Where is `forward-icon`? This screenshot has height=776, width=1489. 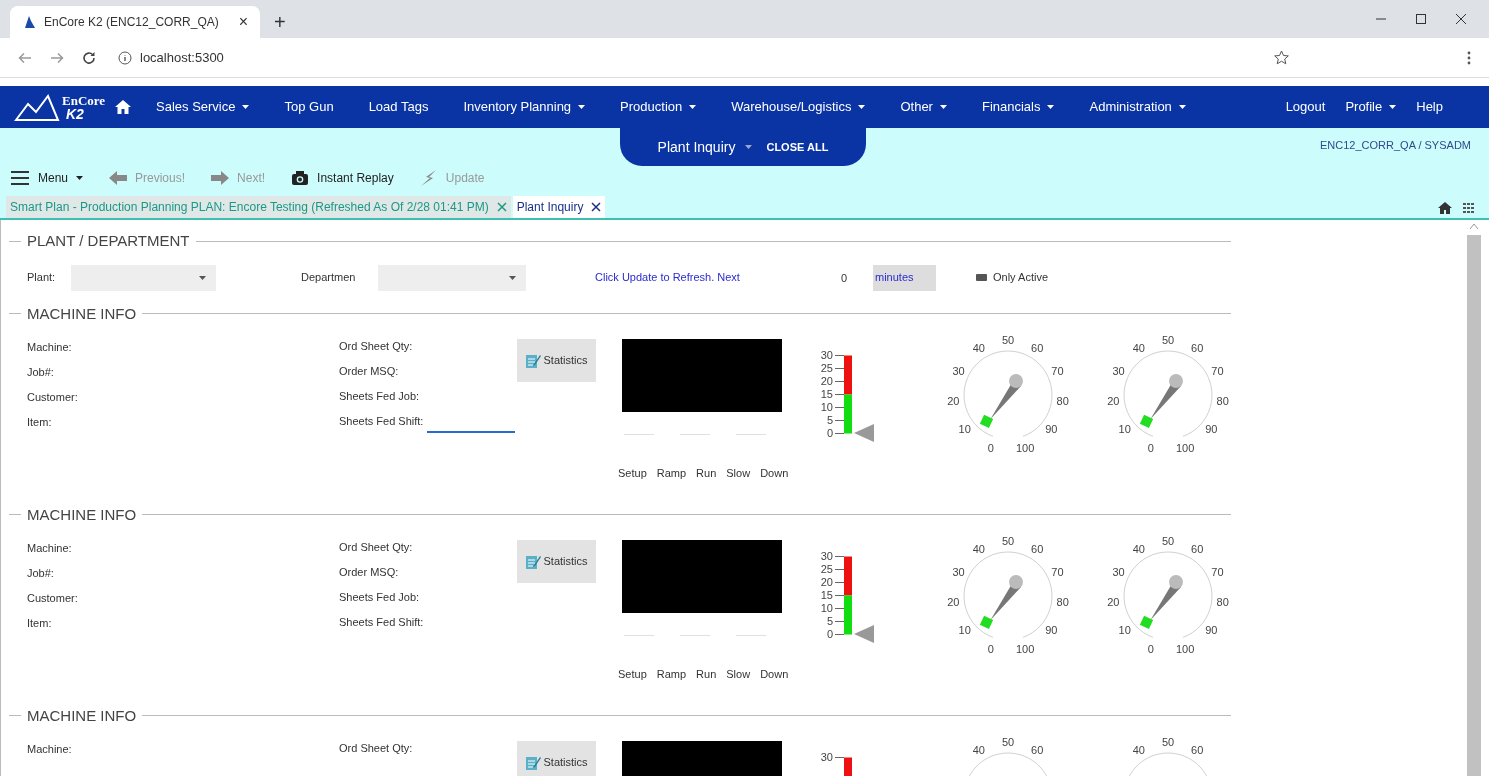
forward-icon is located at coordinates (57, 57).